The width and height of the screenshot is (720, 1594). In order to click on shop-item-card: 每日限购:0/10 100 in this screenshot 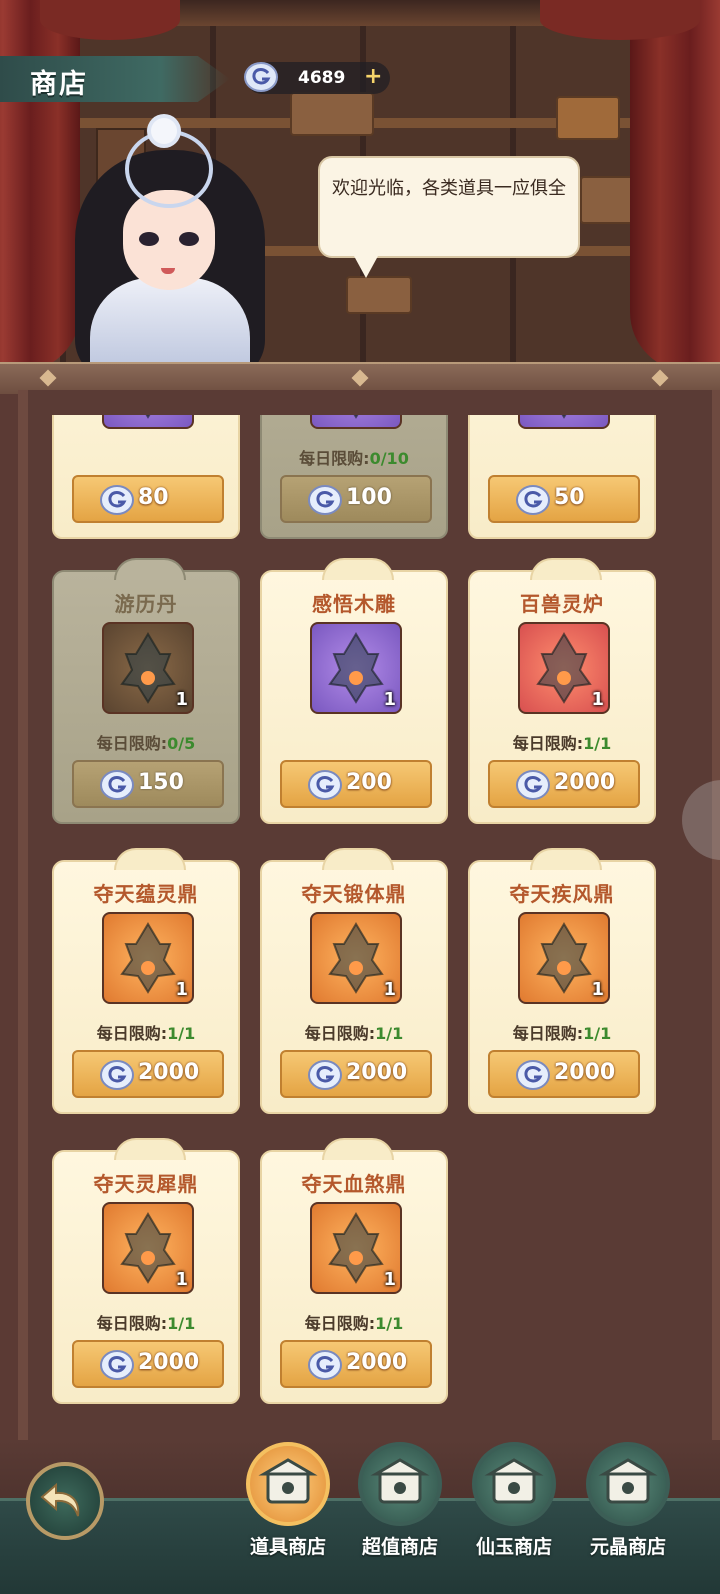, I will do `click(354, 477)`.